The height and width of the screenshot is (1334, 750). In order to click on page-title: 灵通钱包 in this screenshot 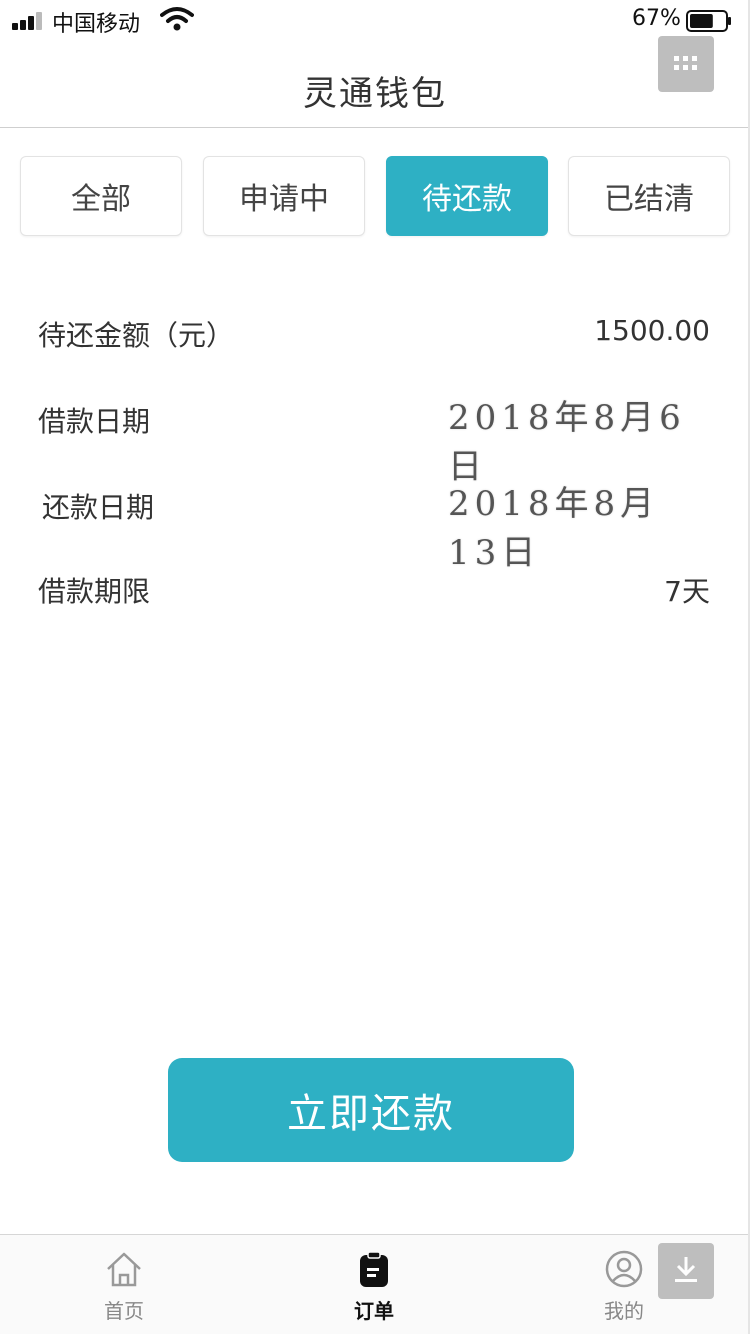, I will do `click(375, 94)`.